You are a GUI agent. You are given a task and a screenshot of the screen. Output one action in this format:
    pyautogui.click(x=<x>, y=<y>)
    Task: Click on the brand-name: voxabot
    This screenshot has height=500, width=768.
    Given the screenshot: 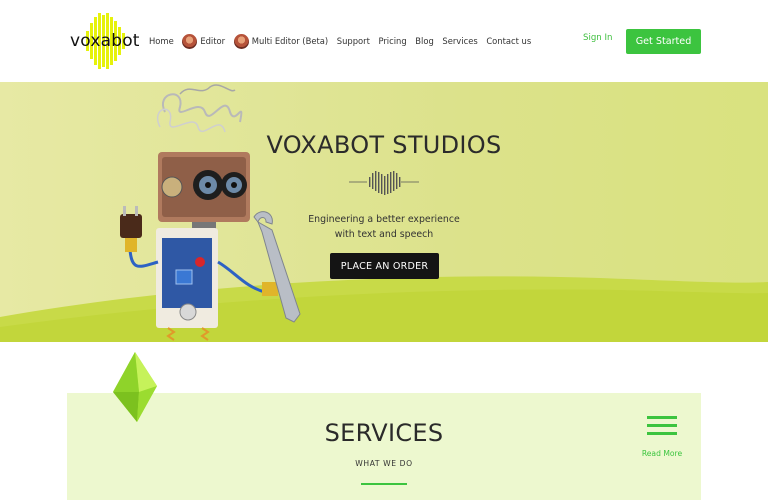 What is the action you would take?
    pyautogui.click(x=105, y=41)
    